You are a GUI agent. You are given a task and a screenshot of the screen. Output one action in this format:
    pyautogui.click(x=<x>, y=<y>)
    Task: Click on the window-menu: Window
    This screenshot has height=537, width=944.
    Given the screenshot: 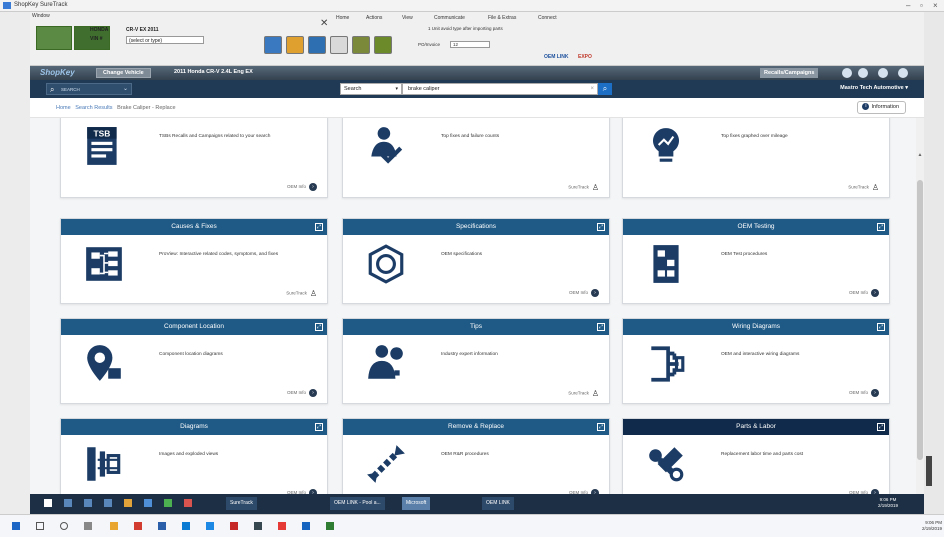 What is the action you would take?
    pyautogui.click(x=41, y=16)
    